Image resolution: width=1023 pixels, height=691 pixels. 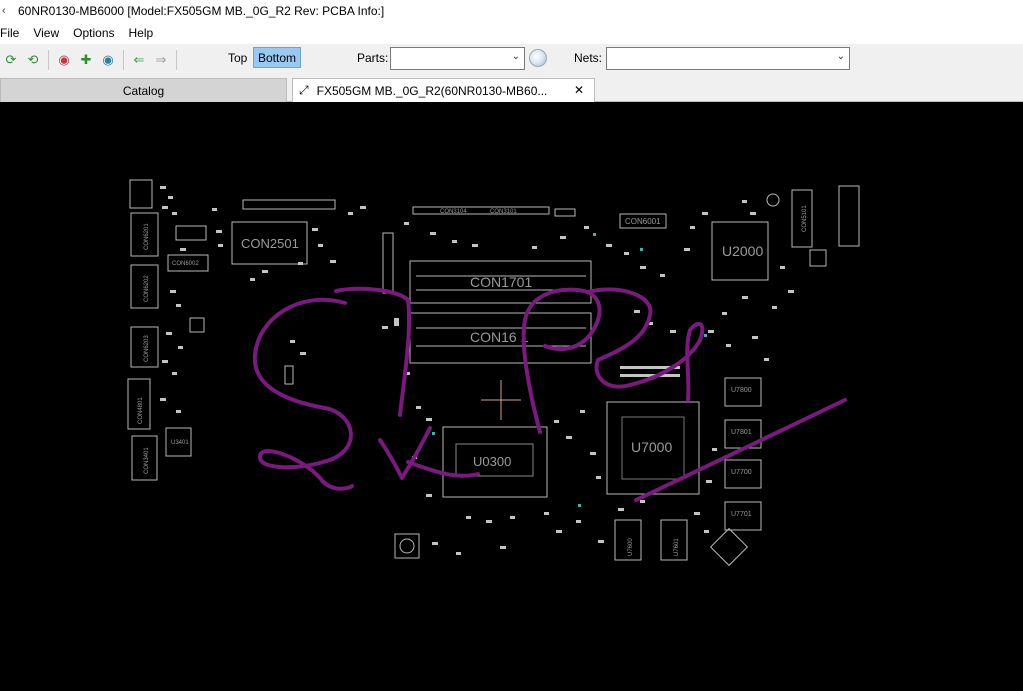 What do you see at coordinates (742, 251) in the screenshot?
I see `label-u2000: U2000` at bounding box center [742, 251].